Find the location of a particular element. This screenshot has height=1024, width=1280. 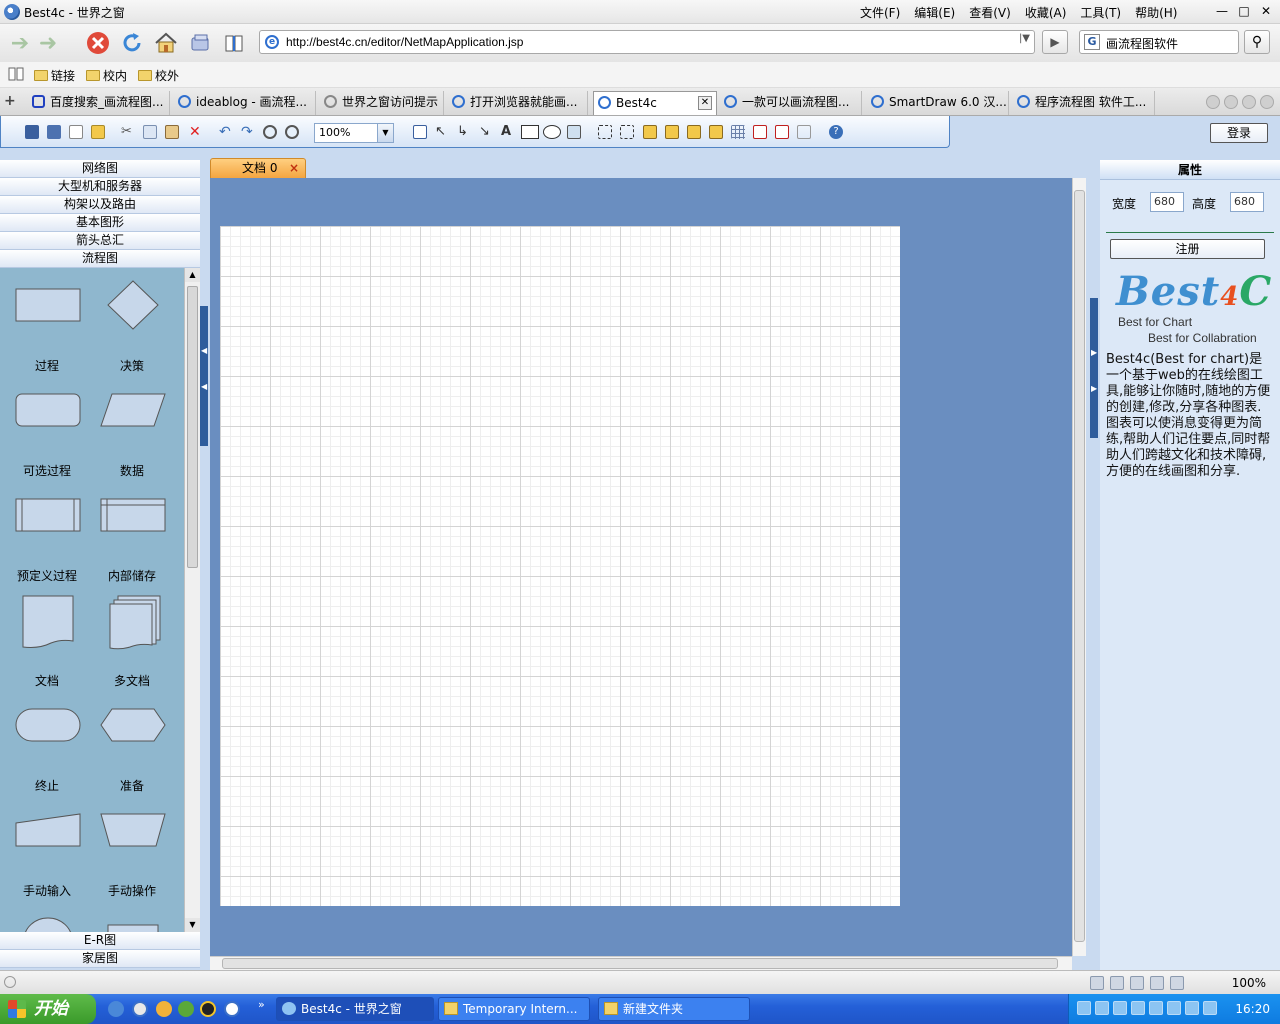

menu-edit: 编辑(E) is located at coordinates (934, 12).